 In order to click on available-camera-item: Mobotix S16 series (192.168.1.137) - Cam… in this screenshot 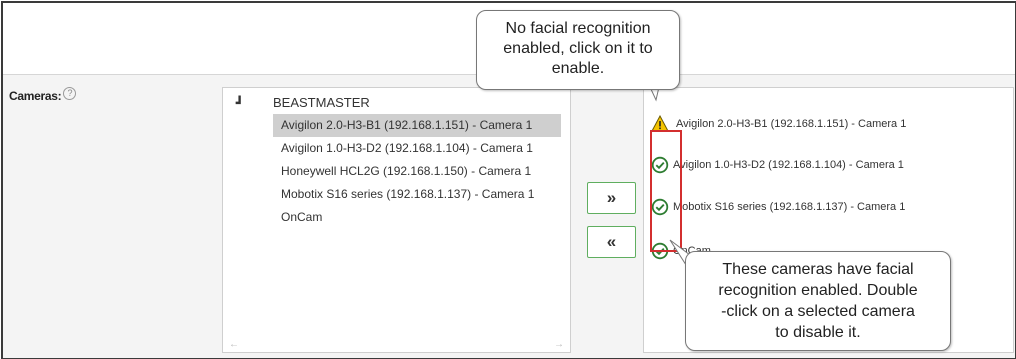, I will do `click(417, 194)`.